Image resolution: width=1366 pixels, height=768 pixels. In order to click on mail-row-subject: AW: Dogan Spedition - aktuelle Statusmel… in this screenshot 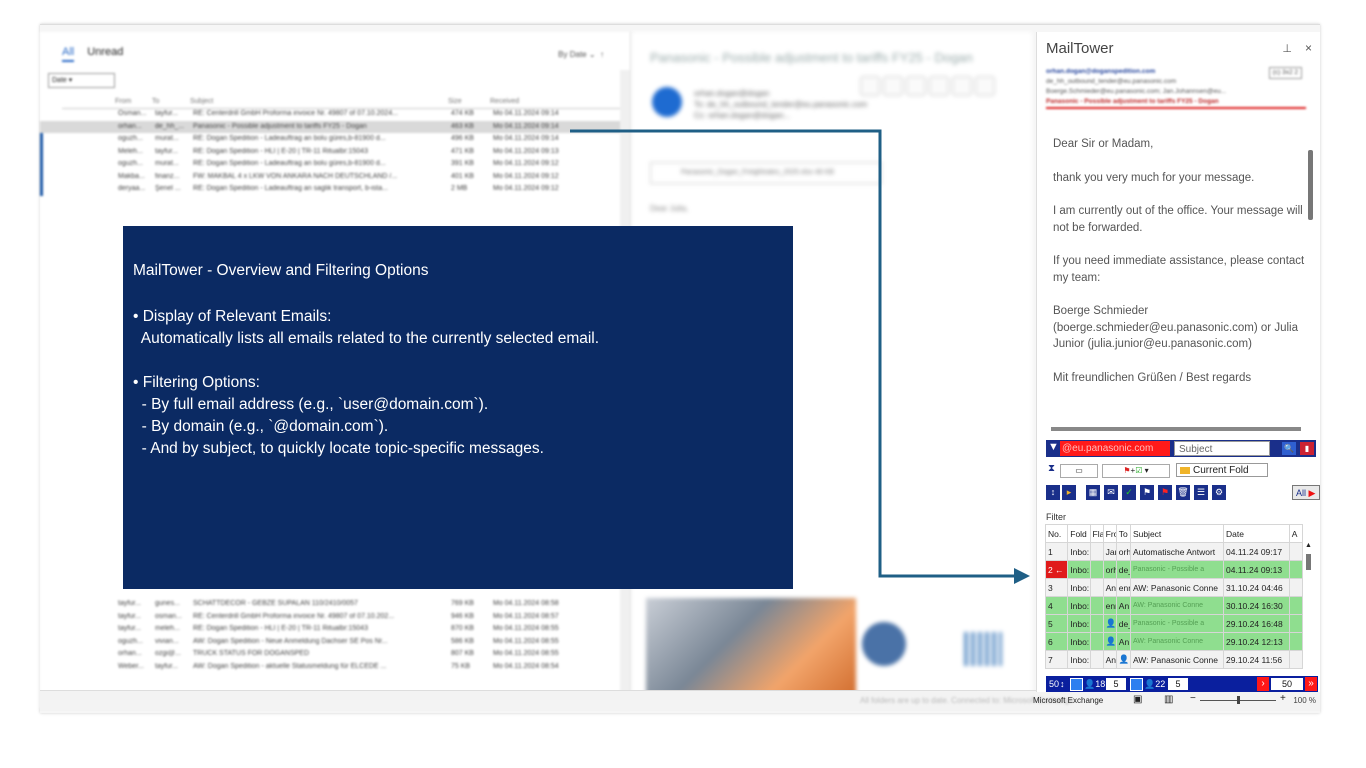, I will do `click(290, 666)`.